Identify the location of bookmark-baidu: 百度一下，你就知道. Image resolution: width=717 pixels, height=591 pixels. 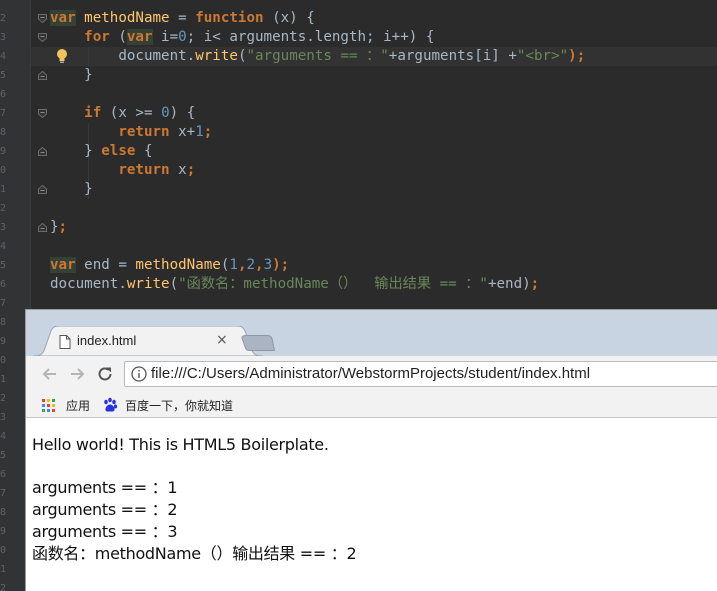
(187, 405).